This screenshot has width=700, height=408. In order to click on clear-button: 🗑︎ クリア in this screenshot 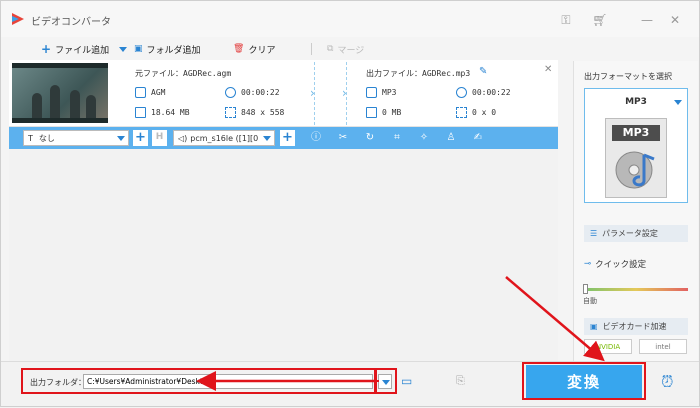, I will do `click(254, 49)`.